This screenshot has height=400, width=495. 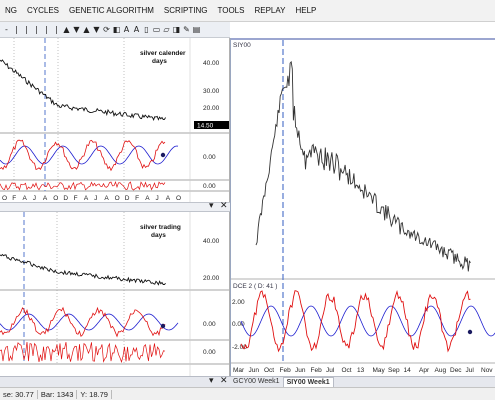 I want to click on cycle-tick-positive: 2.00, so click(x=238, y=302).